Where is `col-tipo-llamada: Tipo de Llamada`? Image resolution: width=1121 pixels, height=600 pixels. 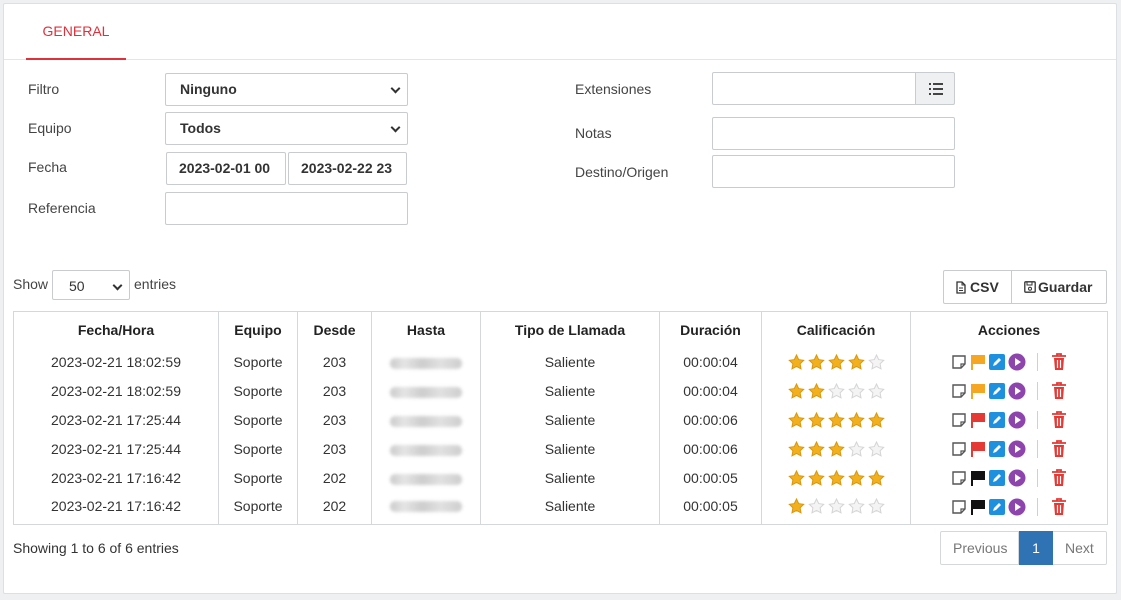
col-tipo-llamada: Tipo de Llamada is located at coordinates (570, 329).